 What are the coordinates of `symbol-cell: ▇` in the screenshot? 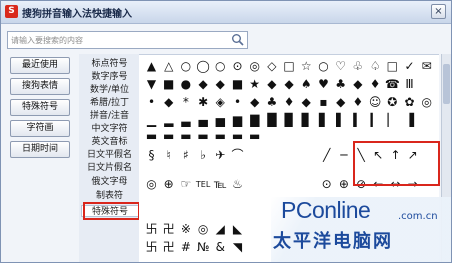 It's located at (254, 120).